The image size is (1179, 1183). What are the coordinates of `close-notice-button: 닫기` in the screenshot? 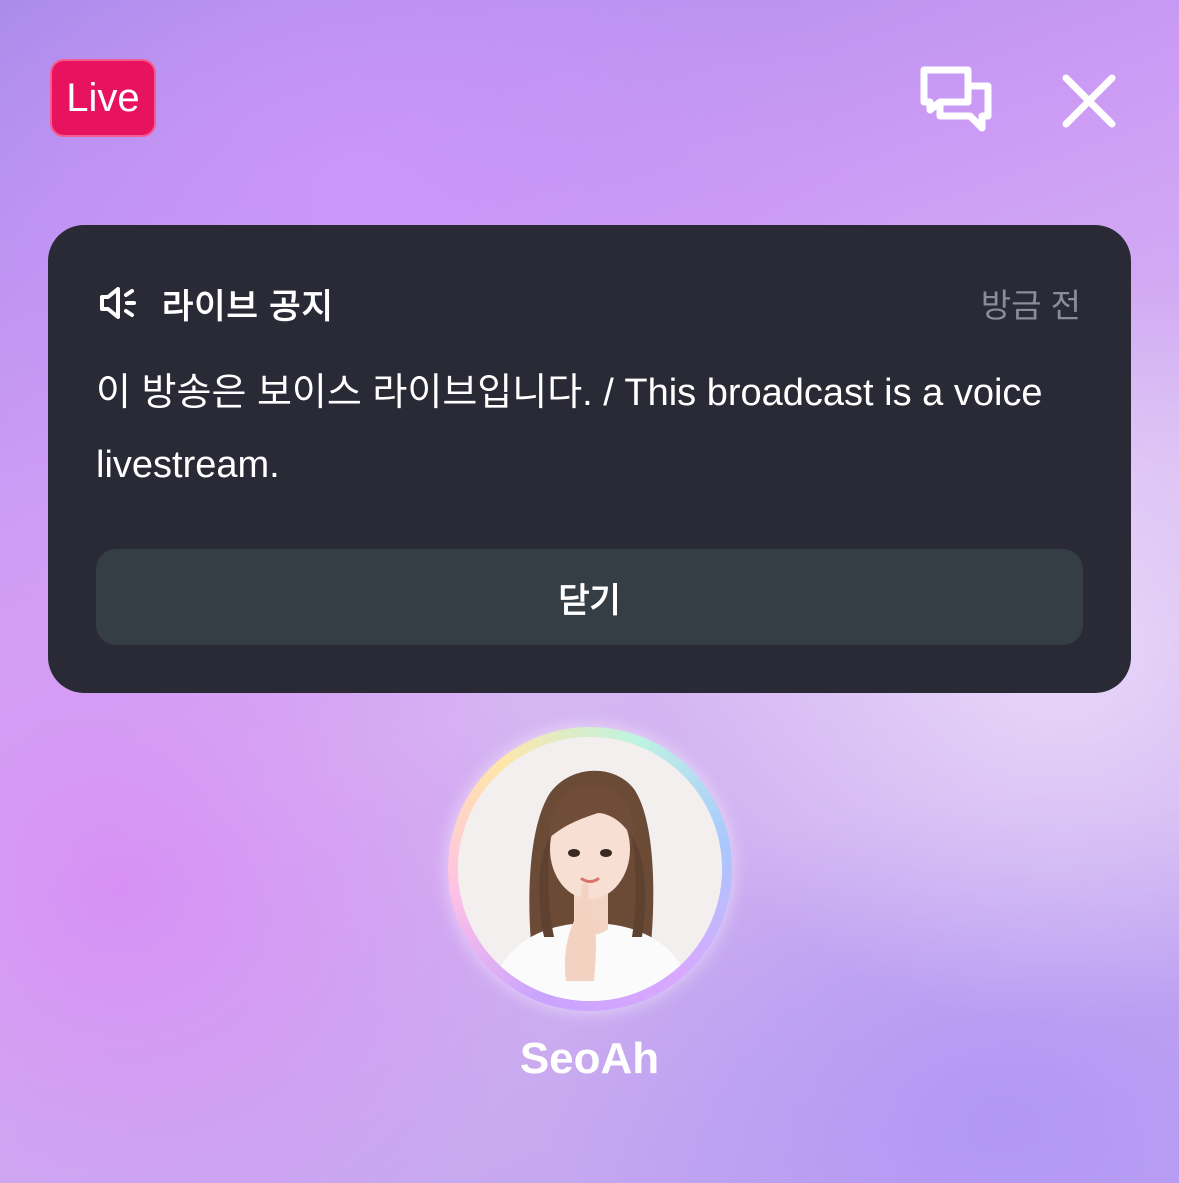 It's located at (589, 597).